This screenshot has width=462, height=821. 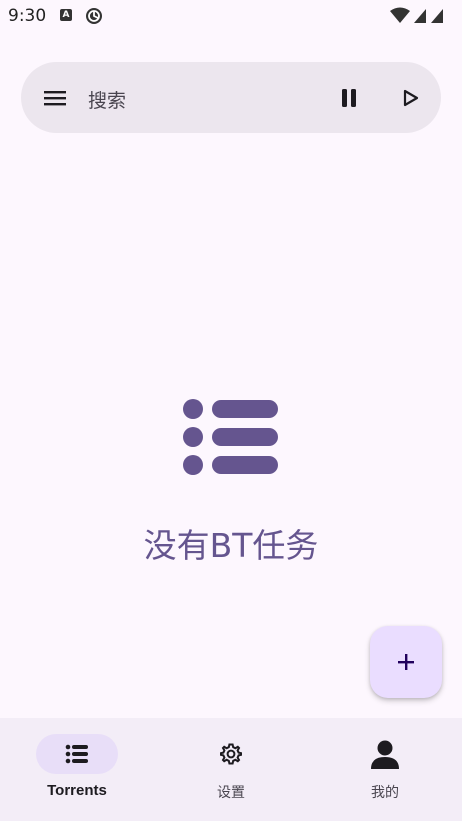 I want to click on nav-label-settings: 设置, so click(x=231, y=793).